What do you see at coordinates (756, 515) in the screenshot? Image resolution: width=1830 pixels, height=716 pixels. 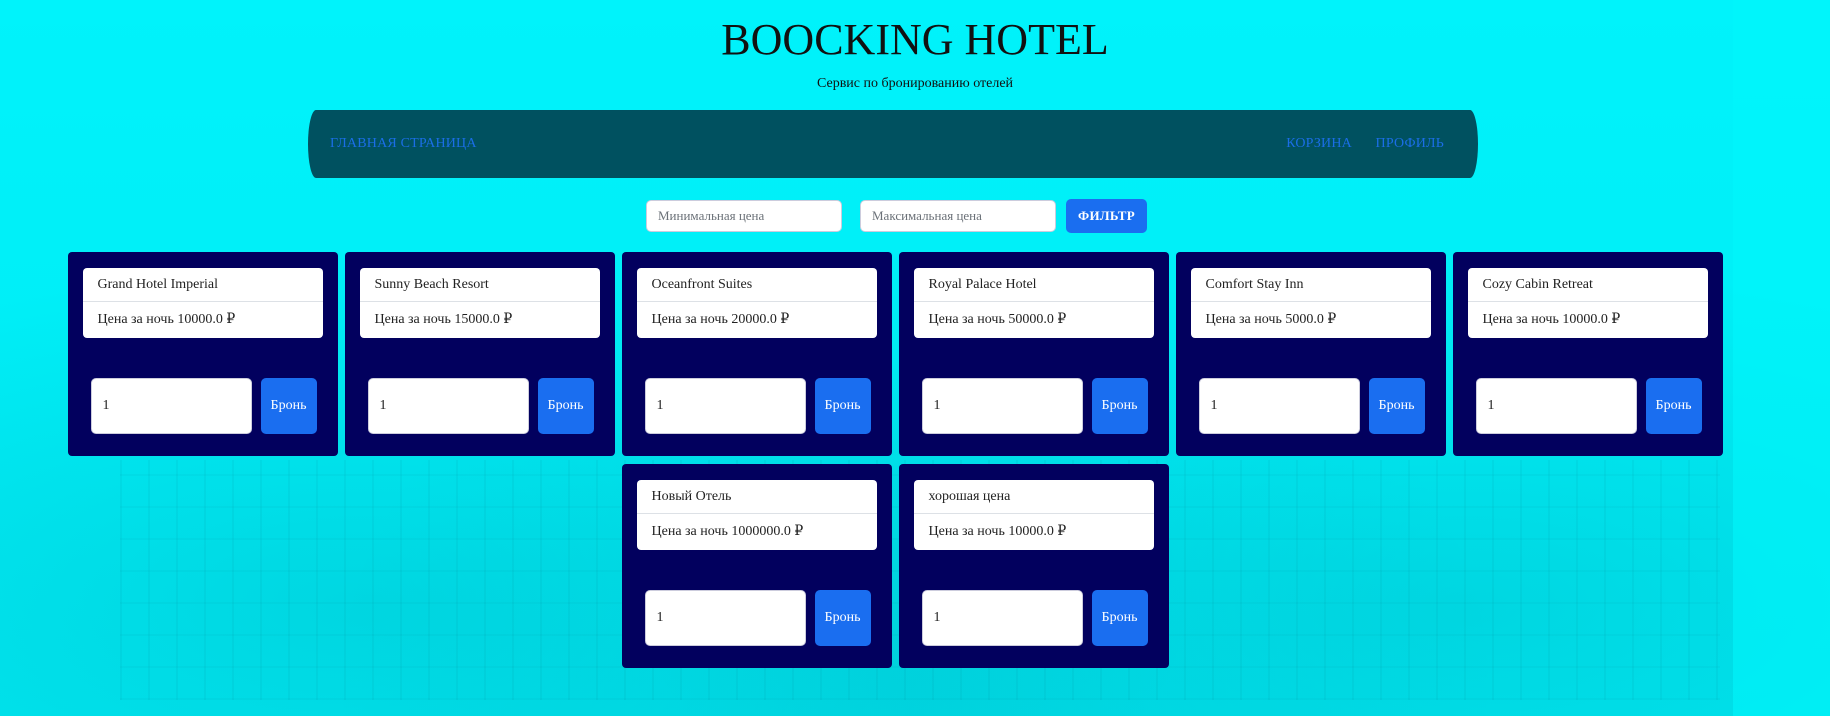 I see `hotel-info: Новый Отель Цена за ночь 1000000.0 ₽` at bounding box center [756, 515].